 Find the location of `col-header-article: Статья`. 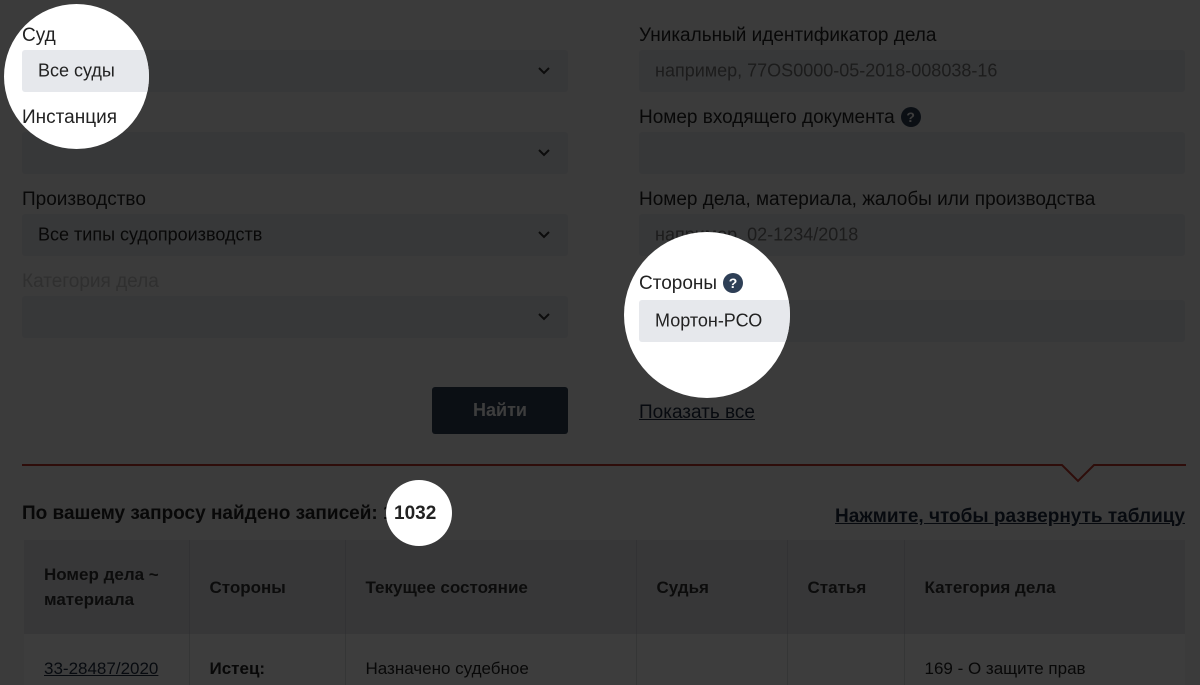

col-header-article: Статья is located at coordinates (846, 587).